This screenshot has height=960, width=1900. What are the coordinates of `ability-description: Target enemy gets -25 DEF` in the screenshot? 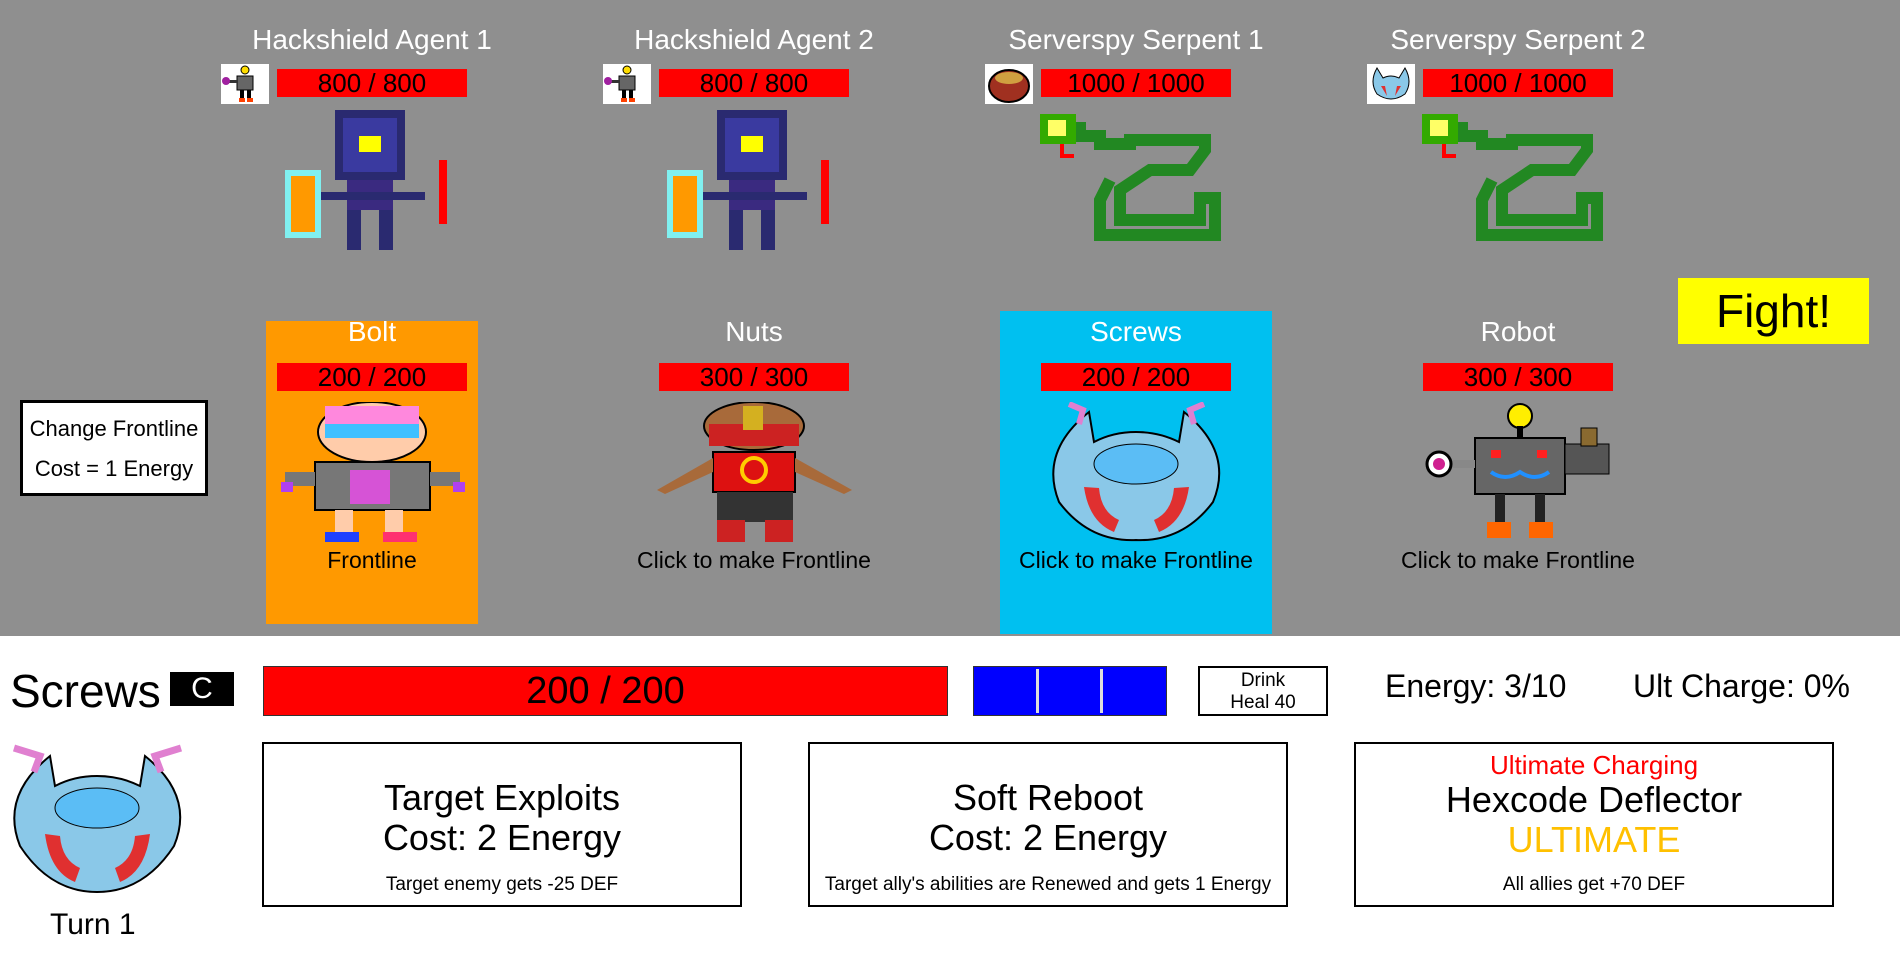 It's located at (502, 884).